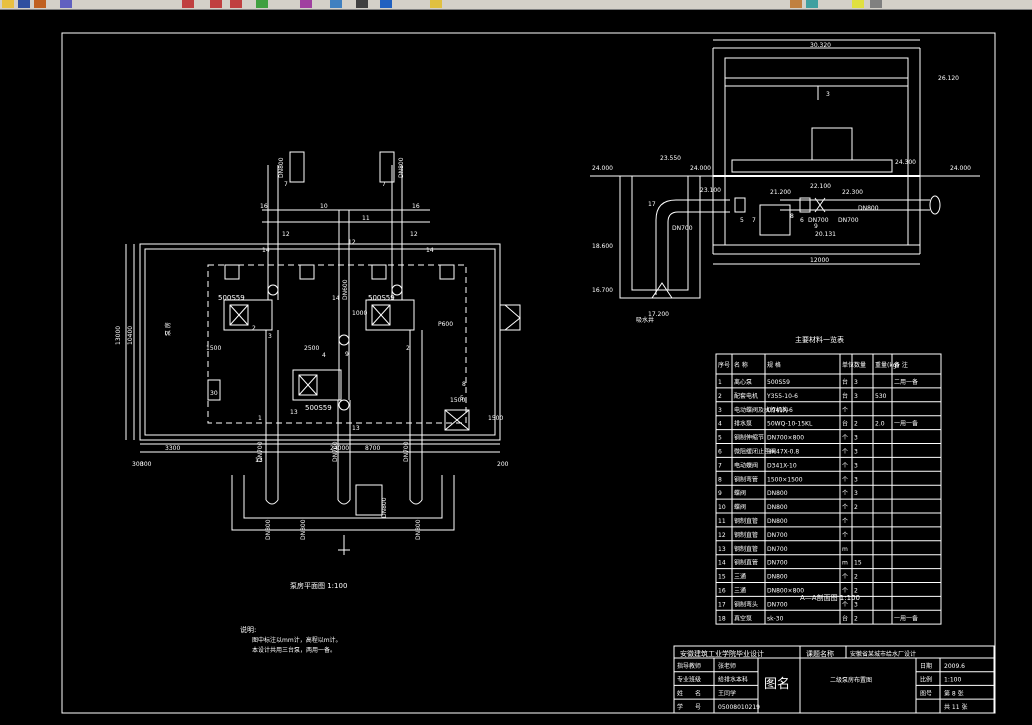 This screenshot has width=1032, height=725. I want to click on dimension: 24000, so click(339, 448).